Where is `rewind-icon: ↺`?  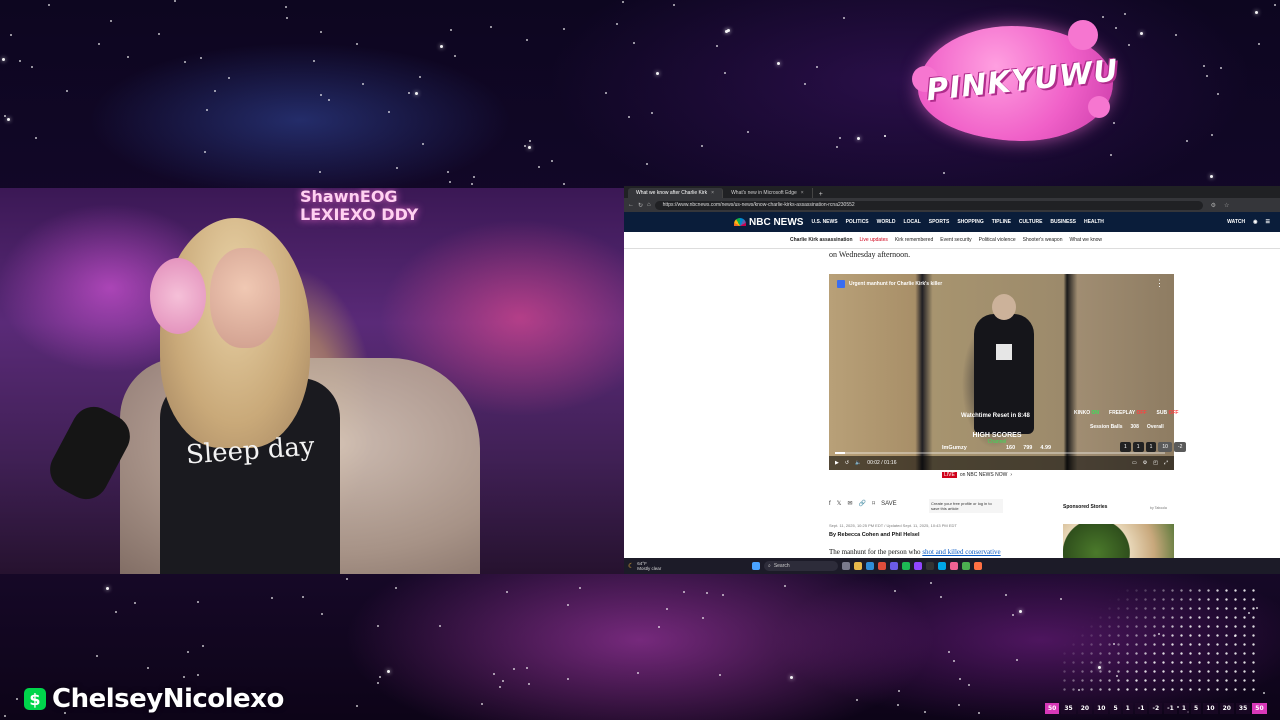
rewind-icon: ↺ is located at coordinates (847, 463).